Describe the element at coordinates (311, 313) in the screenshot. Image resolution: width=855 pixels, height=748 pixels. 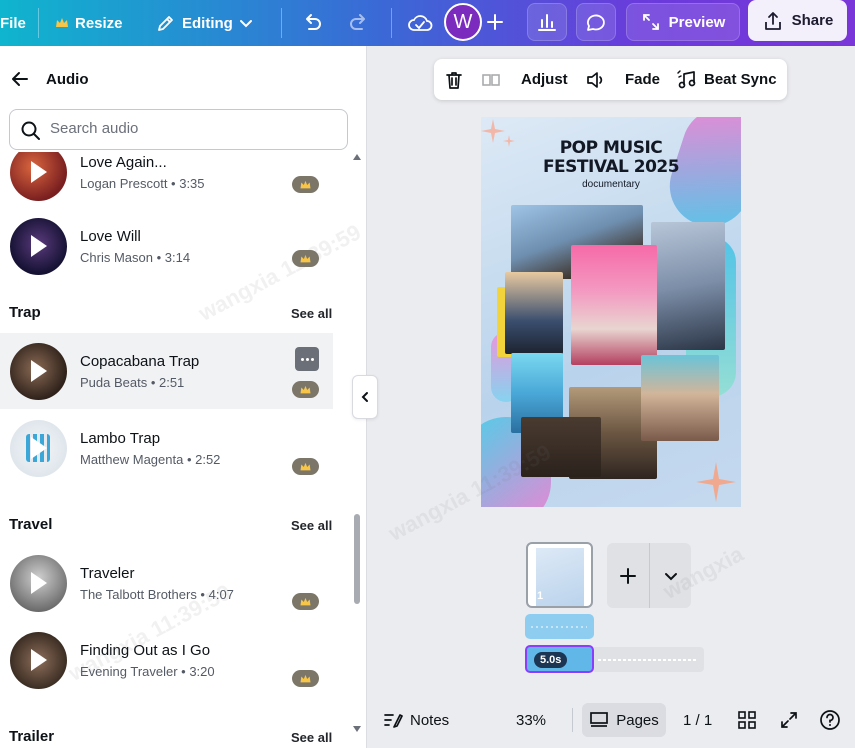
I see `see-all-trap-link: See all` at that location.